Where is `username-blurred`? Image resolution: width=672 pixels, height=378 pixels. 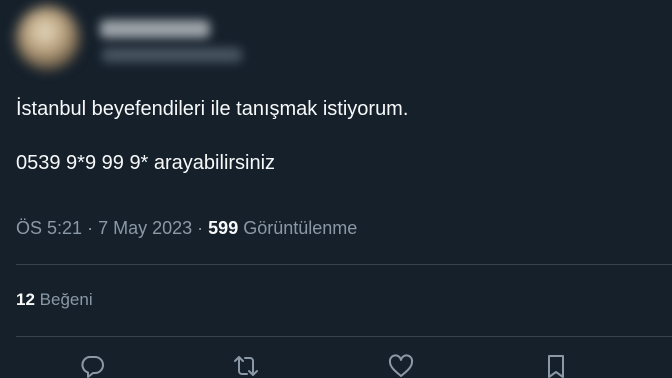 username-blurred is located at coordinates (172, 55).